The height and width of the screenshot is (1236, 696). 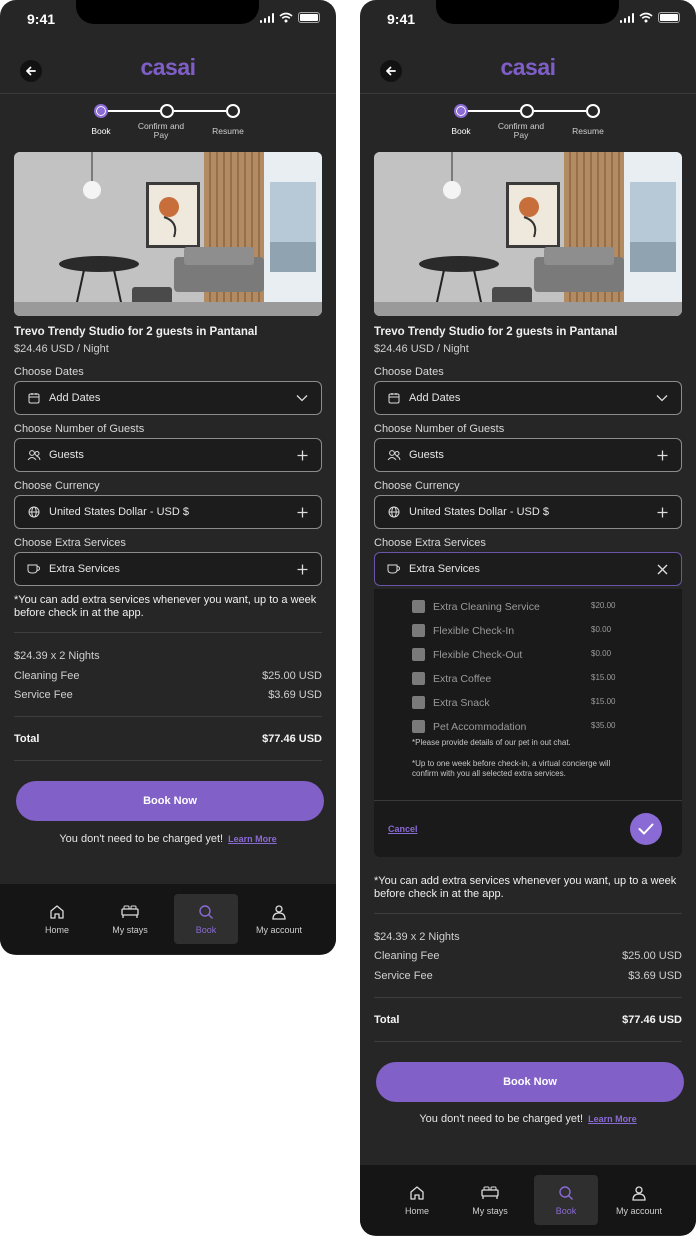 What do you see at coordinates (279, 912) in the screenshot?
I see `user-icon` at bounding box center [279, 912].